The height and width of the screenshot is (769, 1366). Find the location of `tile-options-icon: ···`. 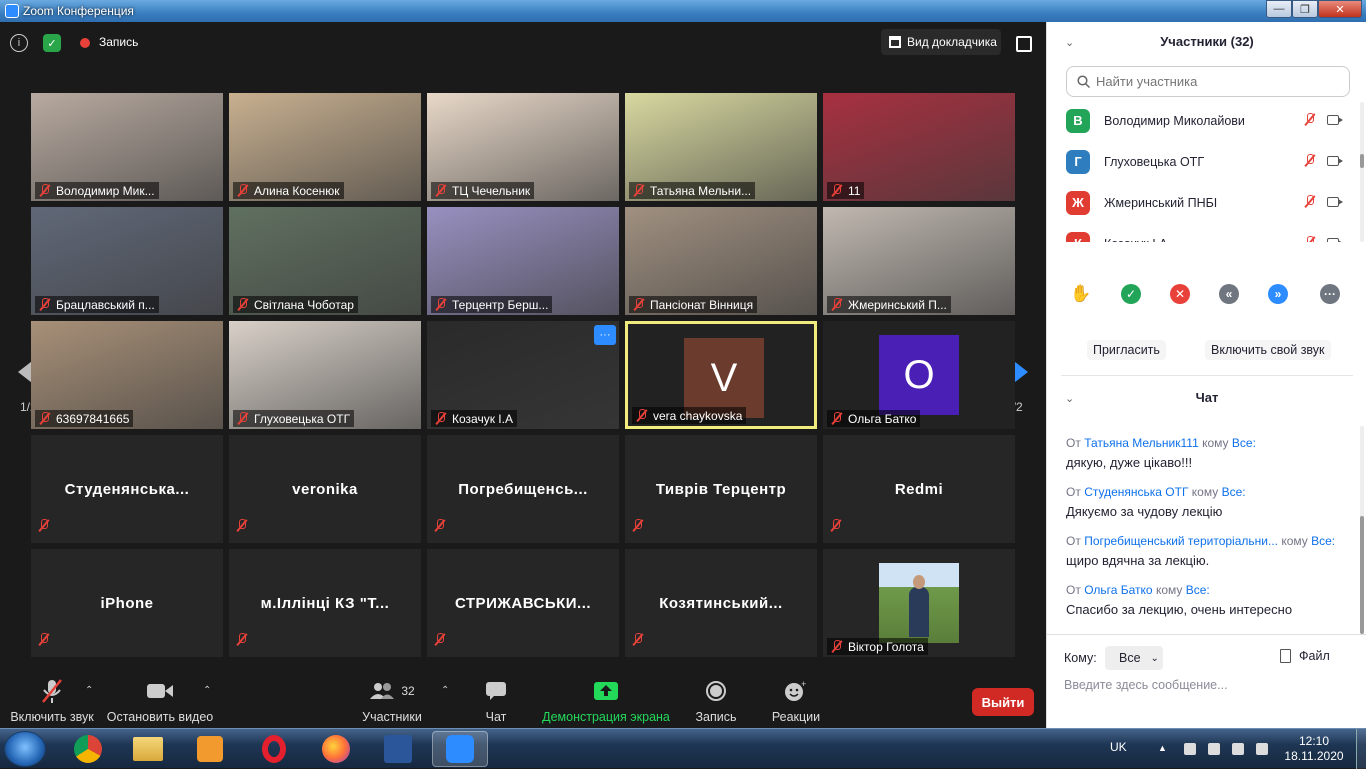

tile-options-icon: ··· is located at coordinates (605, 335).